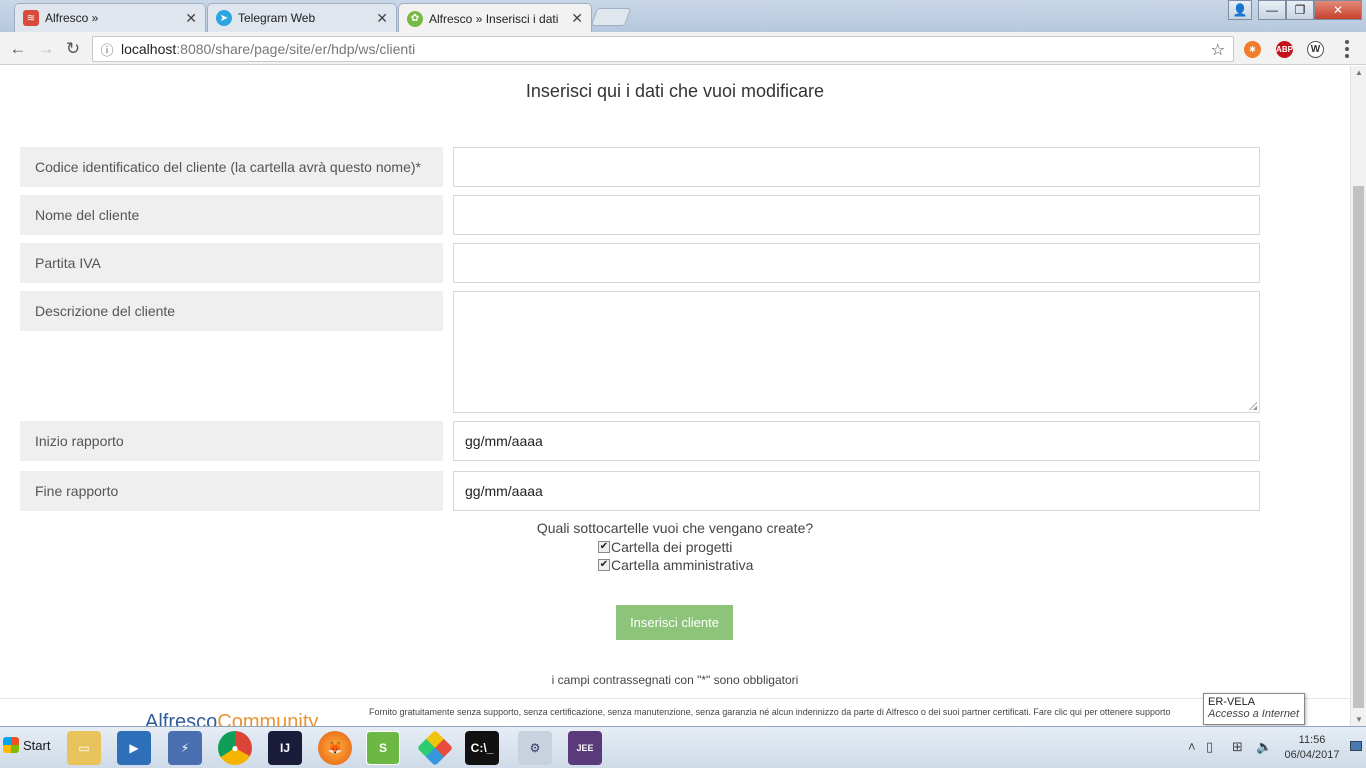 The image size is (1366, 769). I want to click on tab-alfresco: ≋ Alfresco » ✕, so click(110, 17).